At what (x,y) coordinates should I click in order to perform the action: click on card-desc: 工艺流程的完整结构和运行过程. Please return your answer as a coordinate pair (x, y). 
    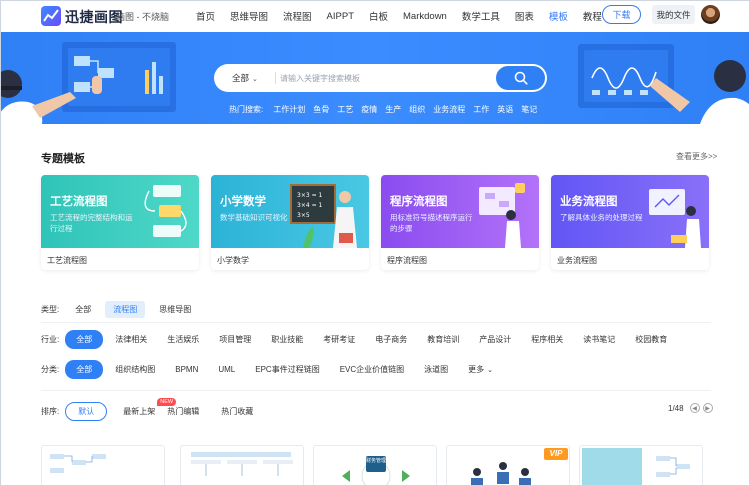
    Looking at the image, I should click on (91, 223).